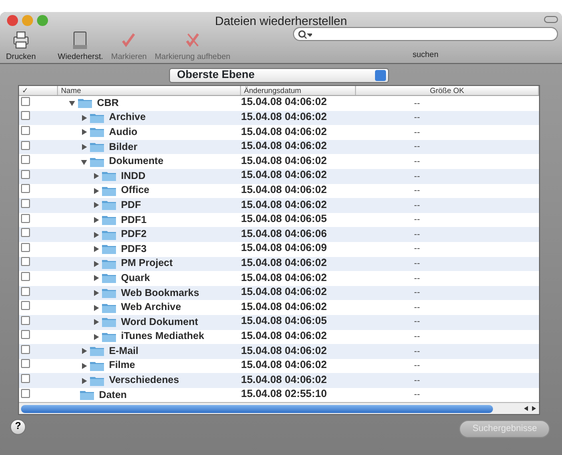  Describe the element at coordinates (284, 234) in the screenshot. I see `date-cell: 15.04.08 04:06:06` at that location.